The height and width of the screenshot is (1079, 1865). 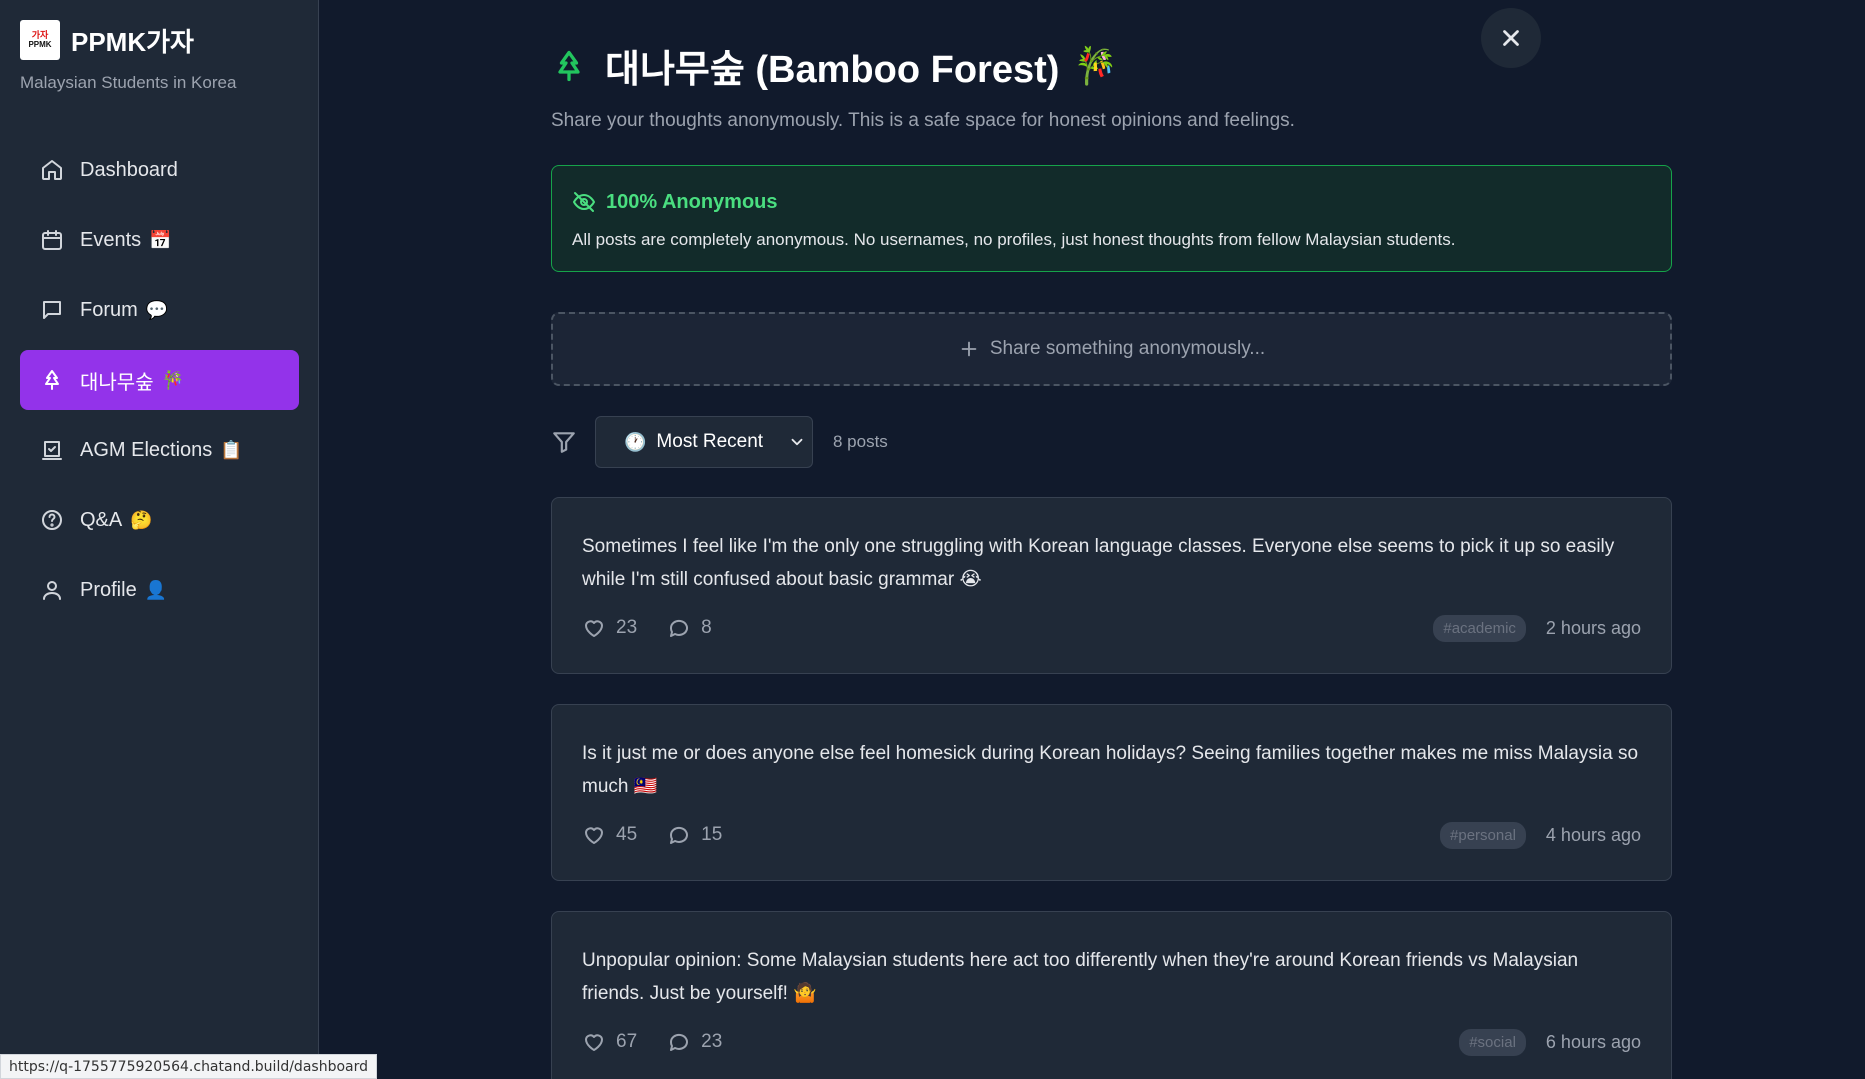 I want to click on sidebar-item-forum: Forum 💬, so click(x=159, y=310).